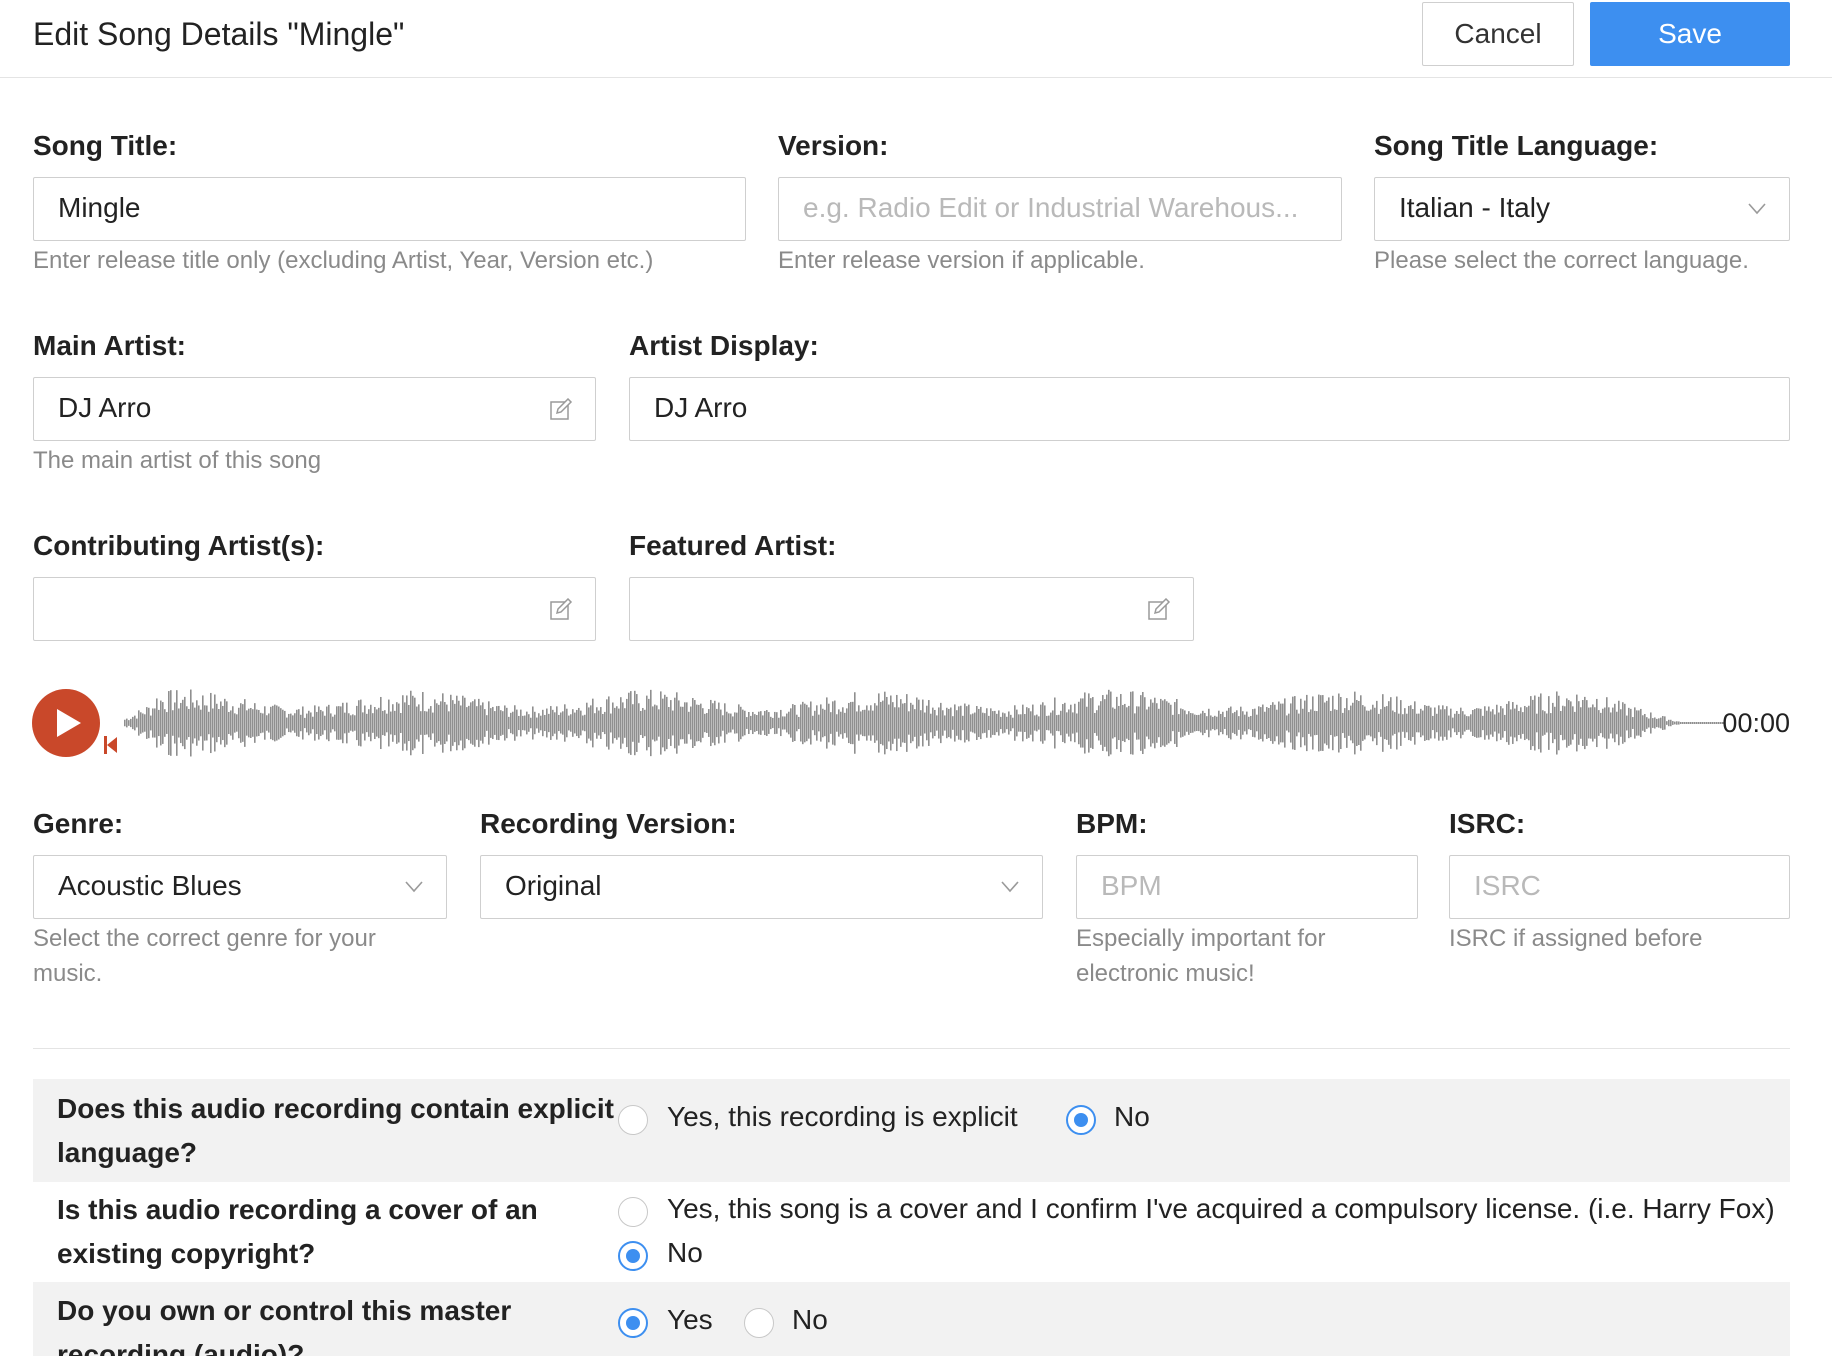 The width and height of the screenshot is (1832, 1356). What do you see at coordinates (177, 460) in the screenshot?
I see `main-artist-help: The main artist of this song` at bounding box center [177, 460].